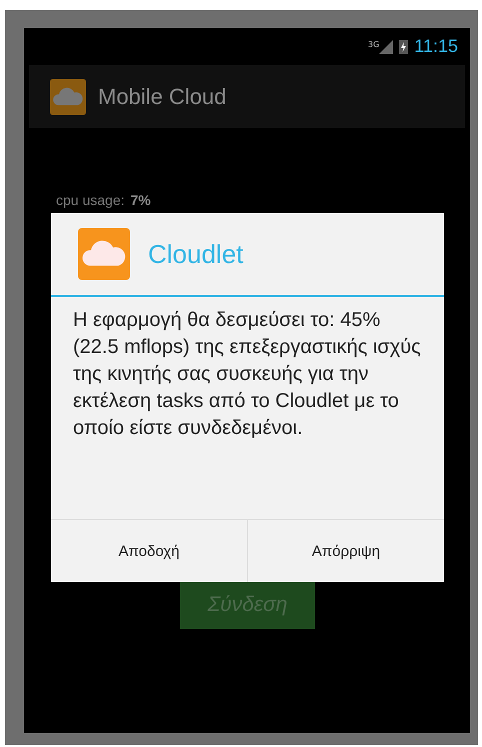 The height and width of the screenshot is (747, 482). I want to click on clock: 11:15, so click(436, 46).